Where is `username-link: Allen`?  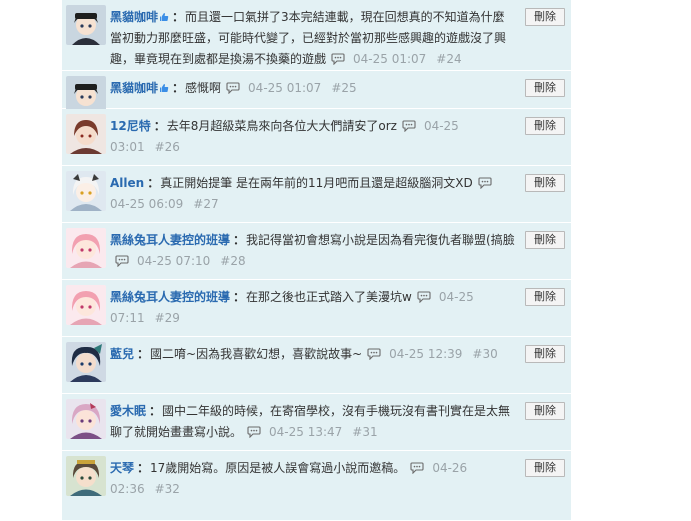
username-link: Allen is located at coordinates (127, 183).